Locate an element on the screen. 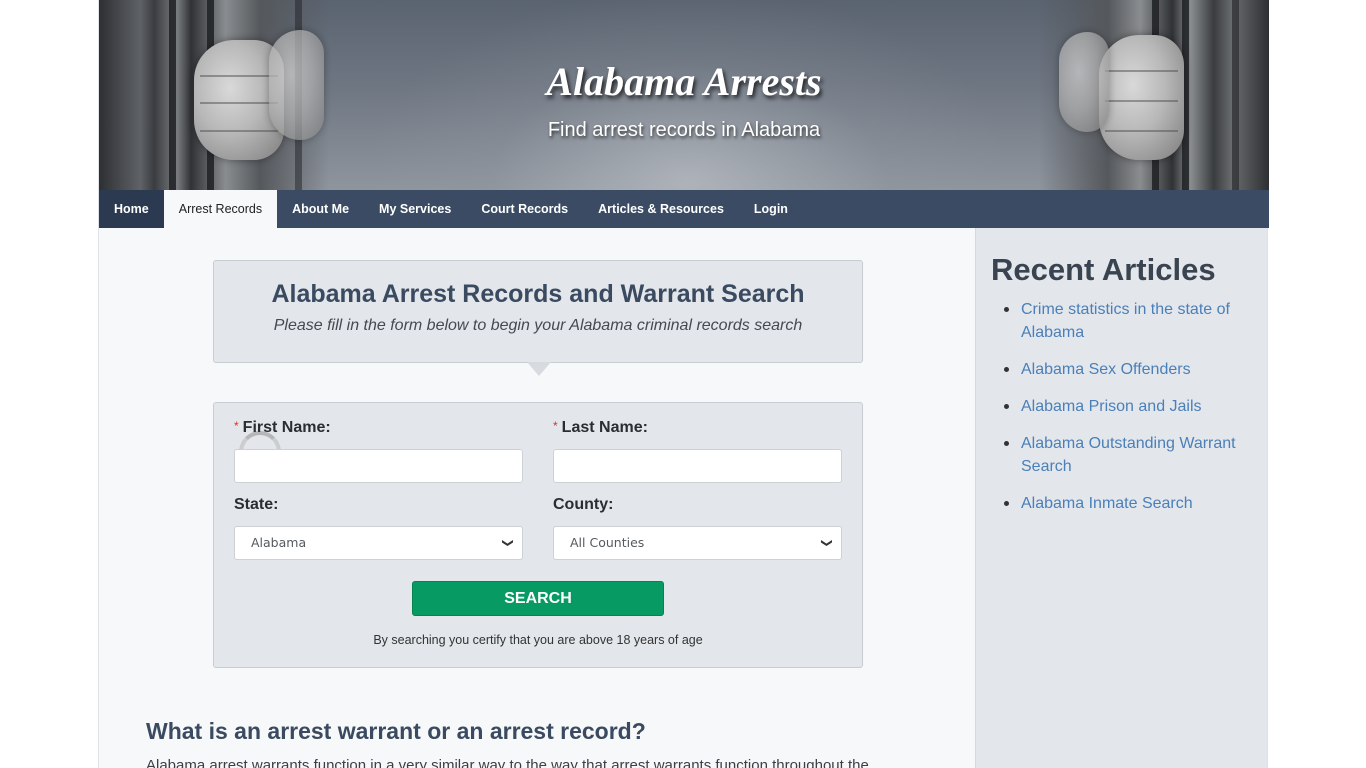  list-item: Alabama Sex Offenders is located at coordinates (1121, 369).